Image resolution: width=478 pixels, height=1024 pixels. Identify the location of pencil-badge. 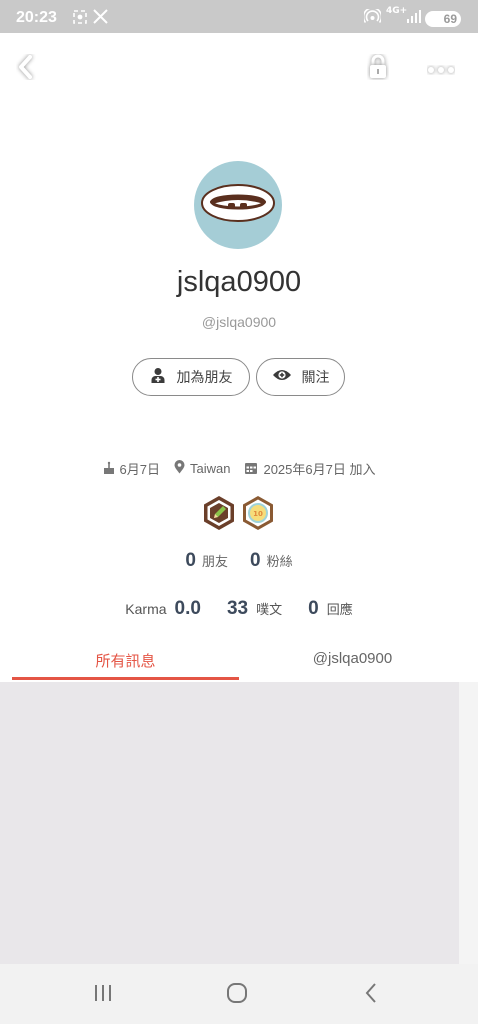
(219, 513).